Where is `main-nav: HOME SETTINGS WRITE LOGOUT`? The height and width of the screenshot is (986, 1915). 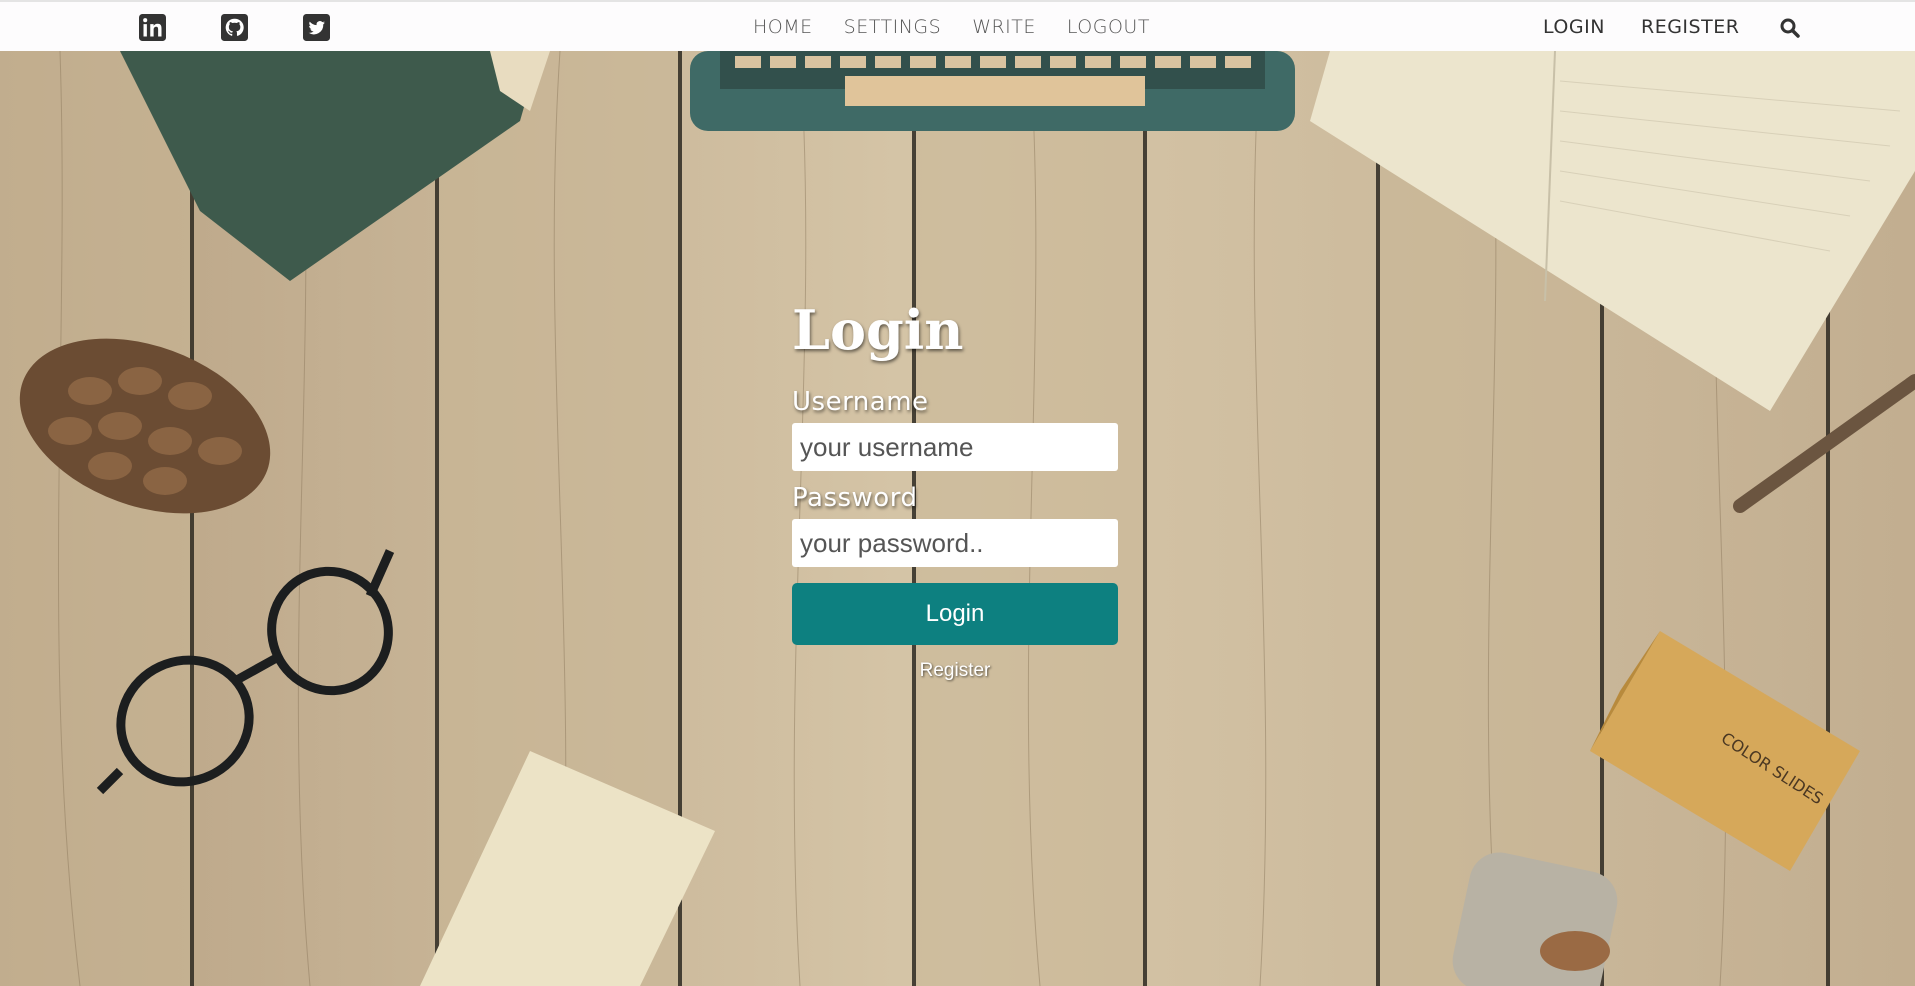 main-nav: HOME SETTINGS WRITE LOGOUT is located at coordinates (967, 26).